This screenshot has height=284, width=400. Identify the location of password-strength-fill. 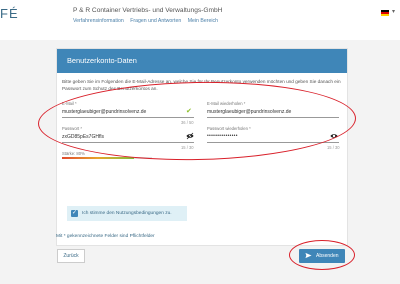
(98, 158).